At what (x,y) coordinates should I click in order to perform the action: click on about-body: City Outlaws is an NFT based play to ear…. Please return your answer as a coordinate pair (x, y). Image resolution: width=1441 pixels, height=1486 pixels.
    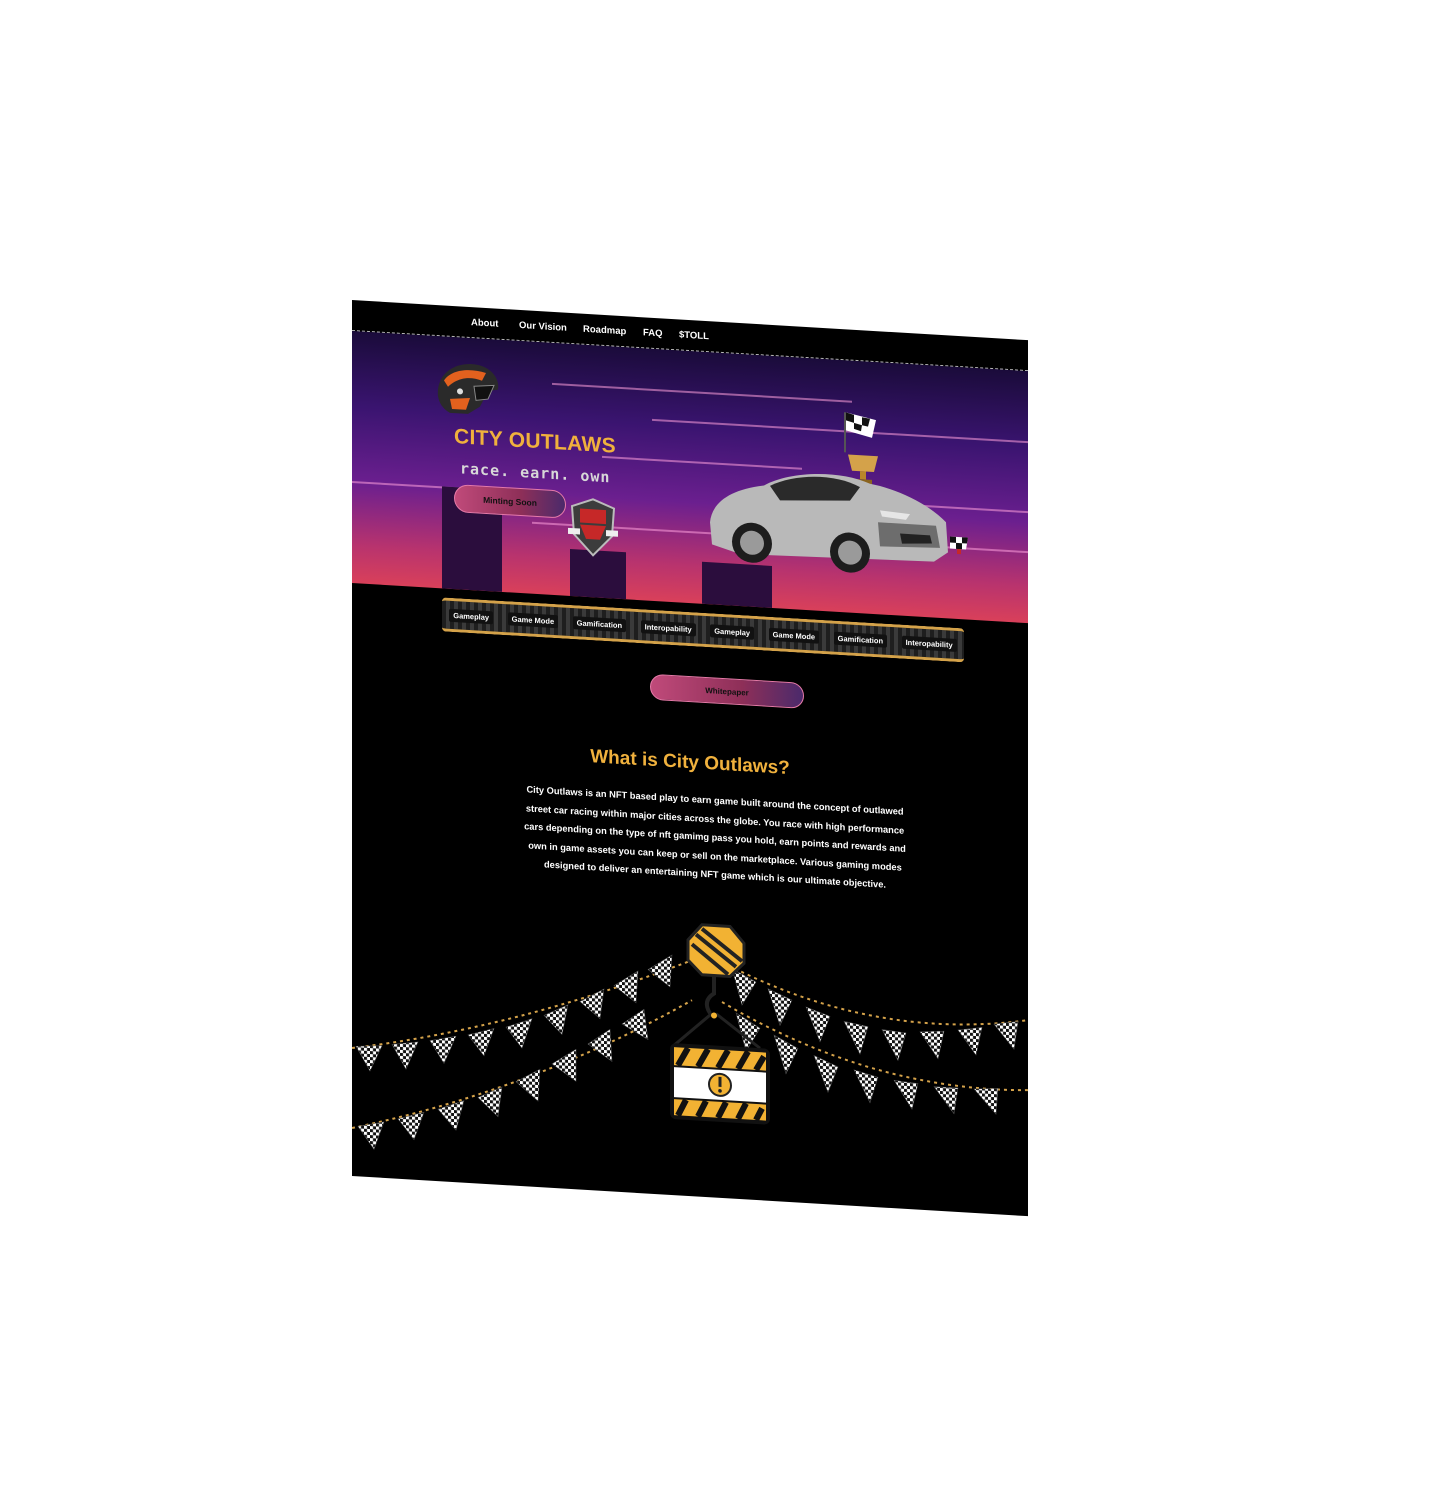
    Looking at the image, I should click on (715, 837).